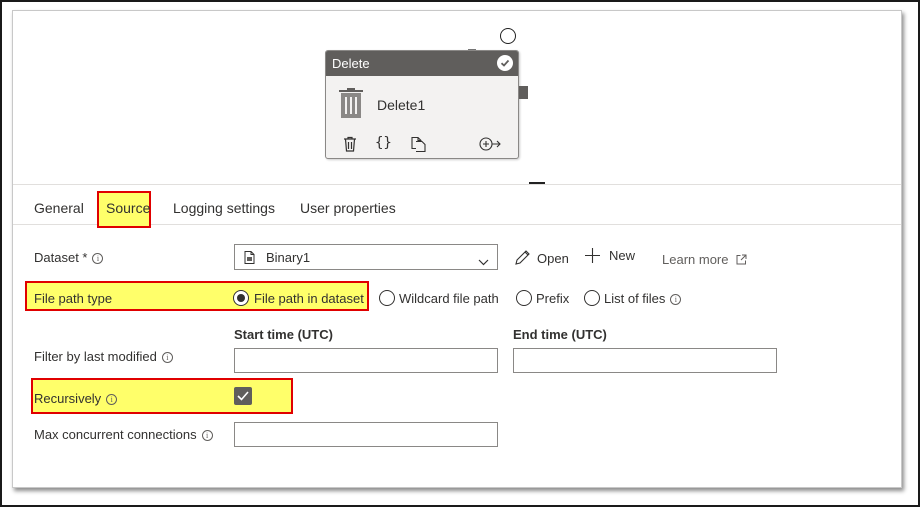  I want to click on plus-icon, so click(592, 257).